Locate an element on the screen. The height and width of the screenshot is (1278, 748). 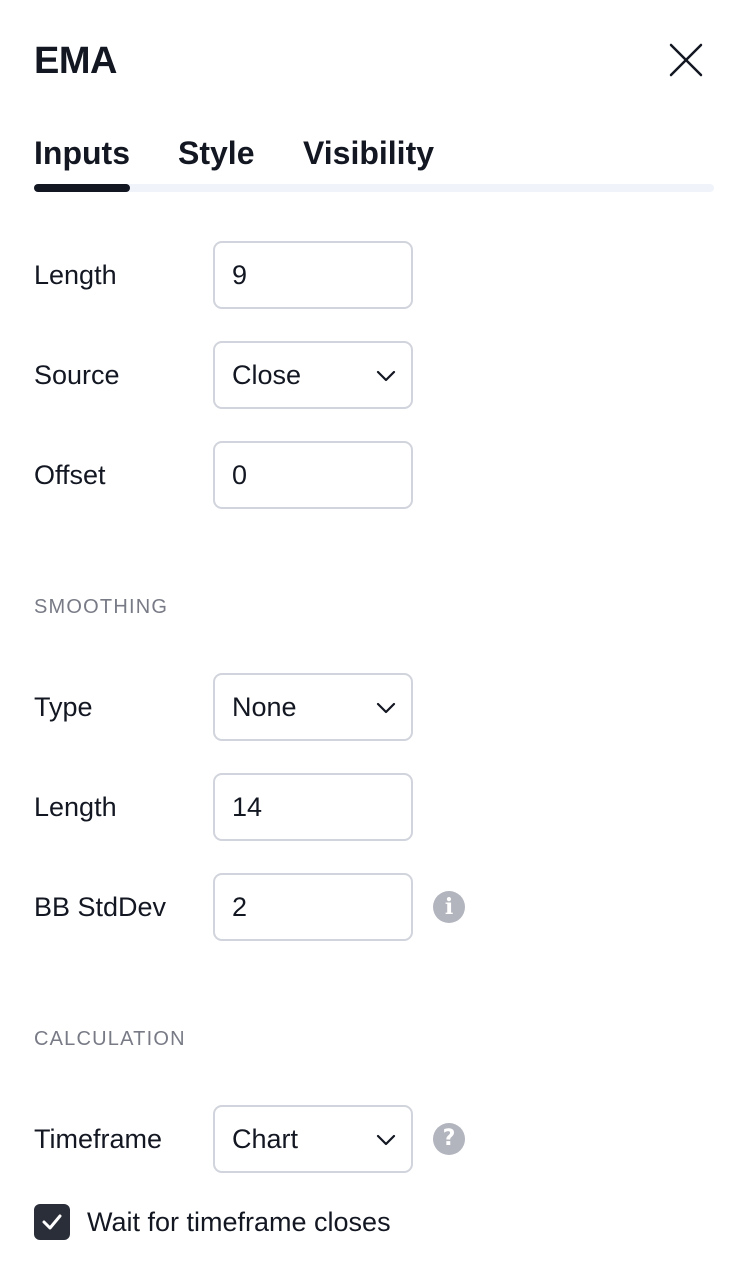
smoothing-type-select: None is located at coordinates (313, 707).